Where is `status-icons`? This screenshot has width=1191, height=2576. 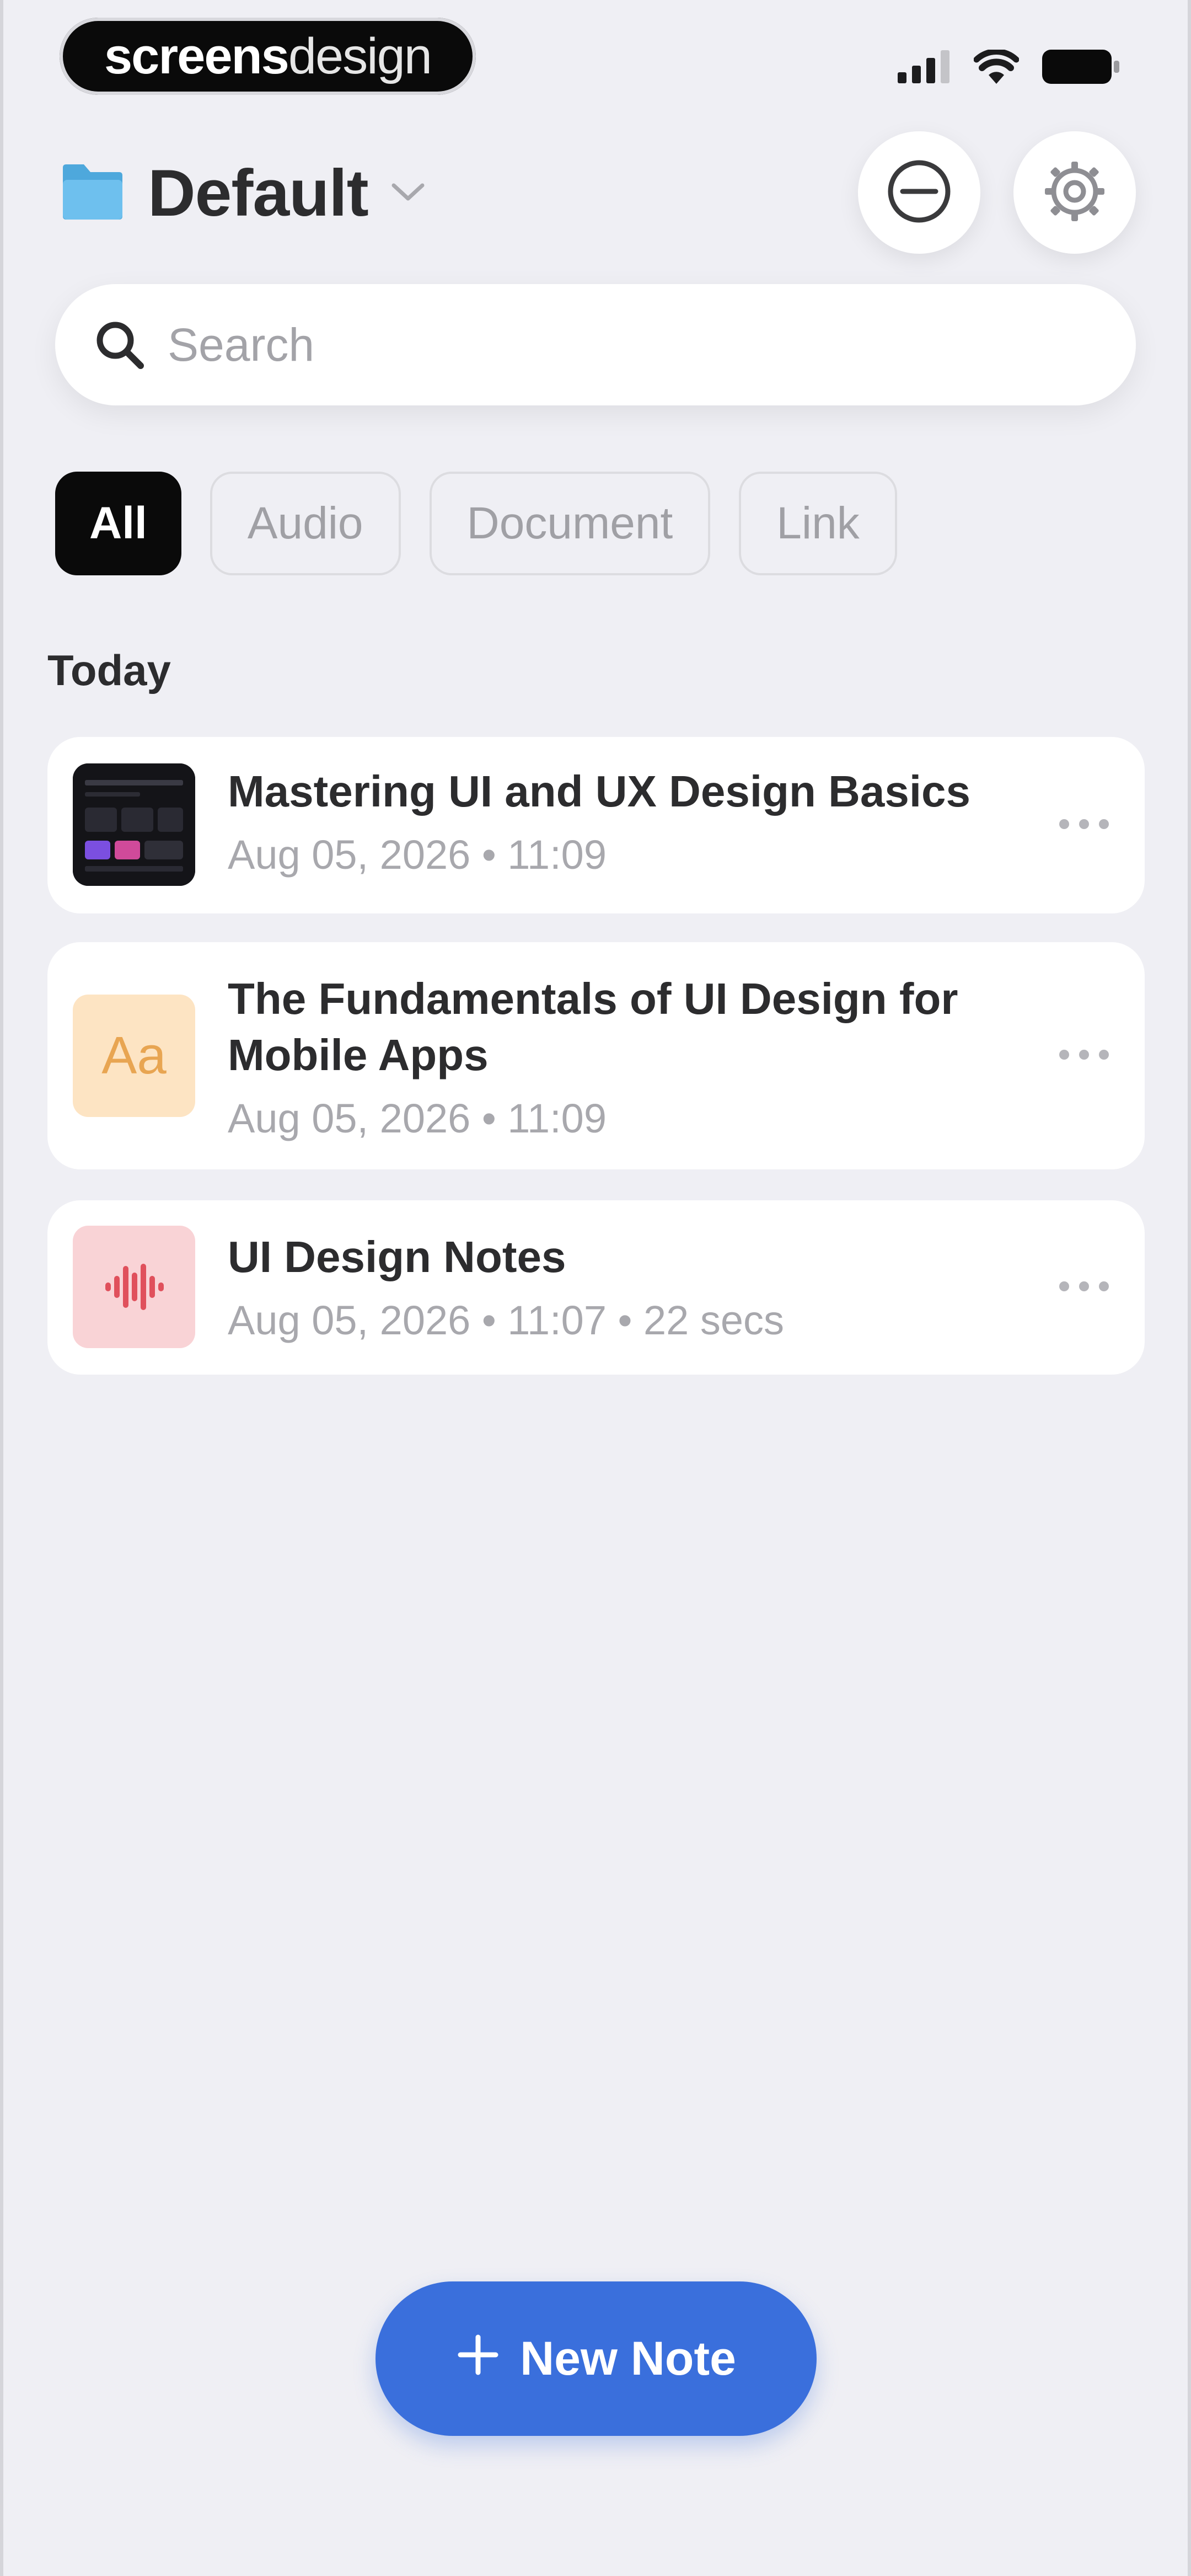
status-icons is located at coordinates (1008, 67).